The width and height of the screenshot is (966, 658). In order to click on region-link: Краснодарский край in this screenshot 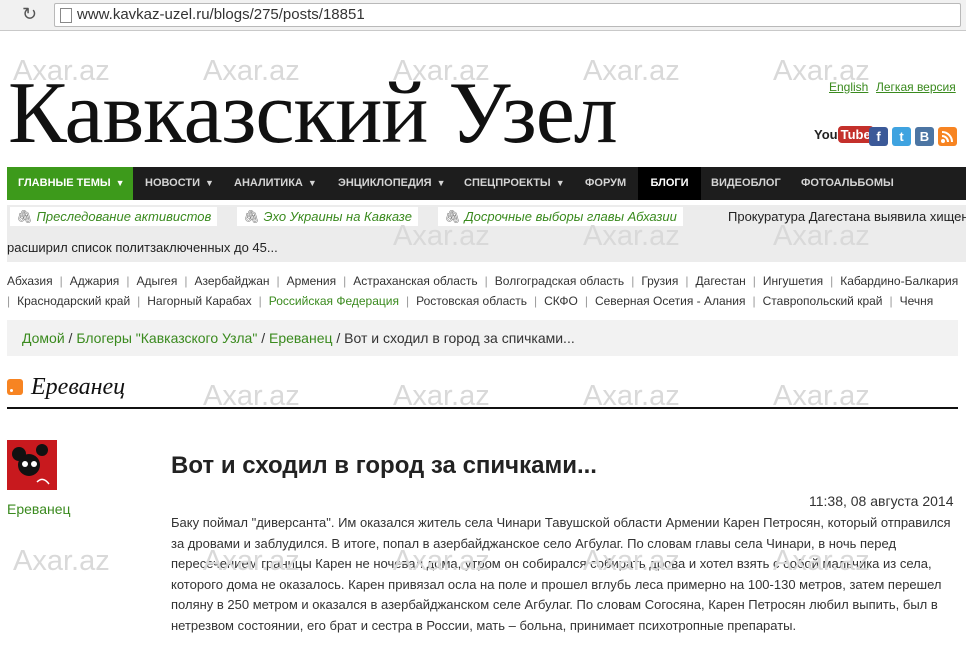, I will do `click(73, 301)`.